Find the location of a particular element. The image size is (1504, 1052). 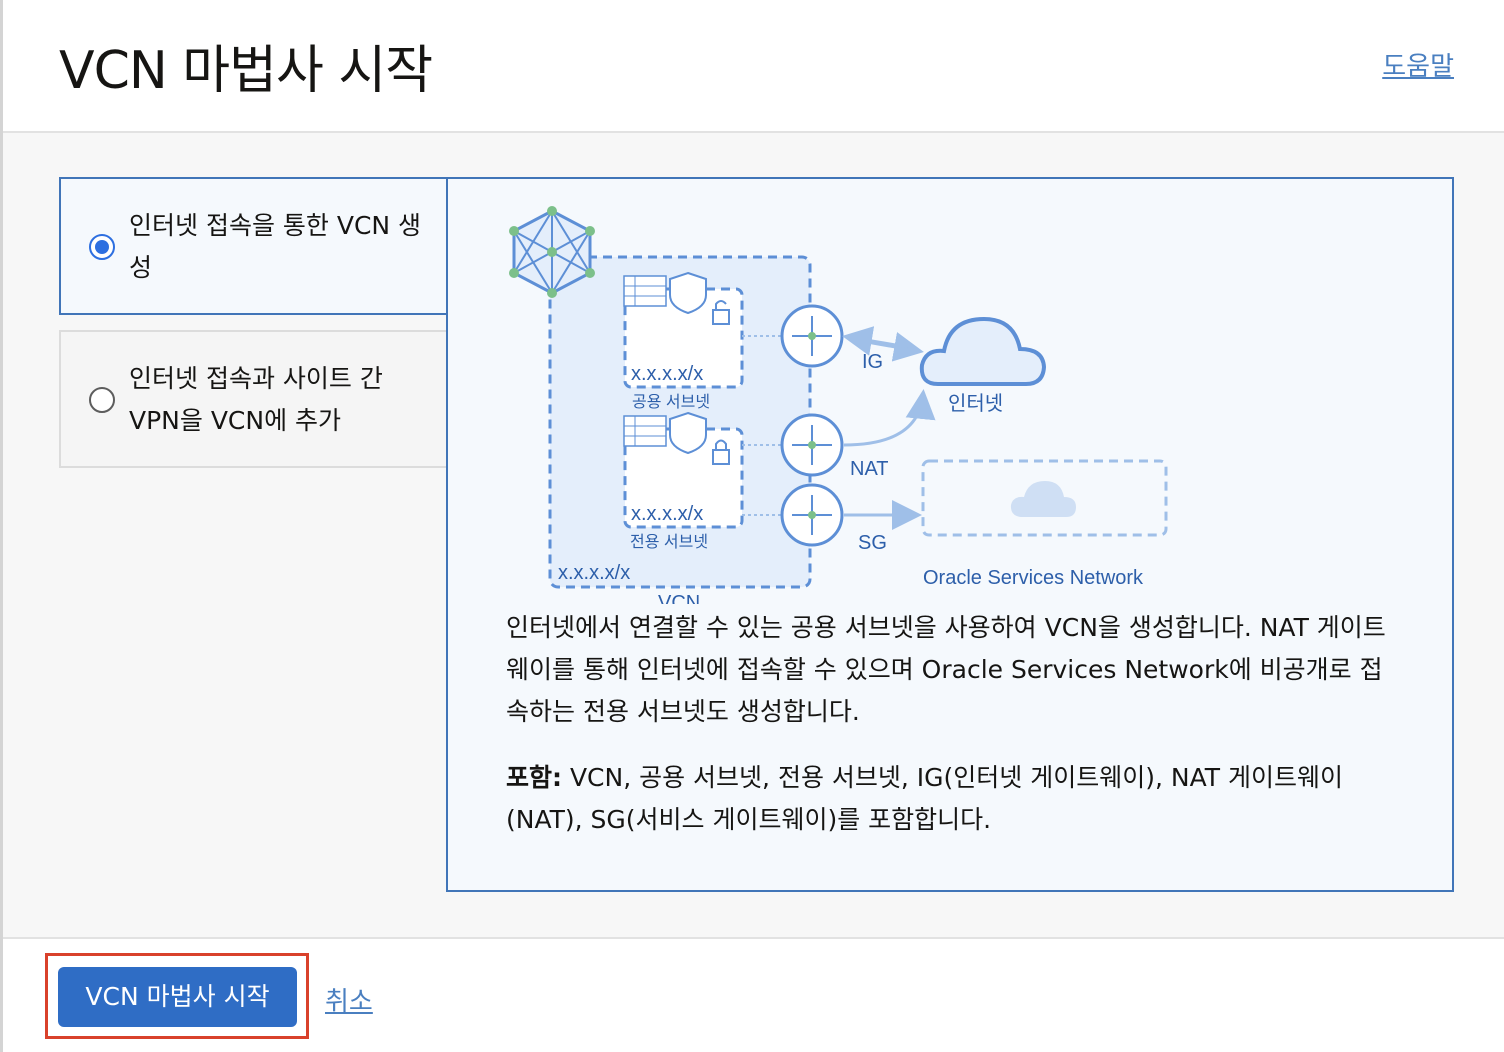

option-label: 인터넷 접속과 사이트 간 VPN을 VCN에 추가 is located at coordinates (256, 399).